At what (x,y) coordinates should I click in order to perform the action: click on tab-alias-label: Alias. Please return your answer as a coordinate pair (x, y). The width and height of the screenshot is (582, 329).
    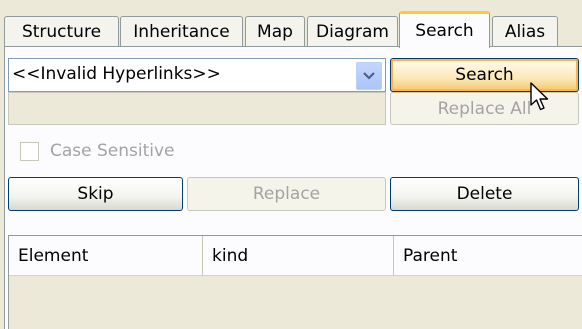
    Looking at the image, I should click on (525, 32).